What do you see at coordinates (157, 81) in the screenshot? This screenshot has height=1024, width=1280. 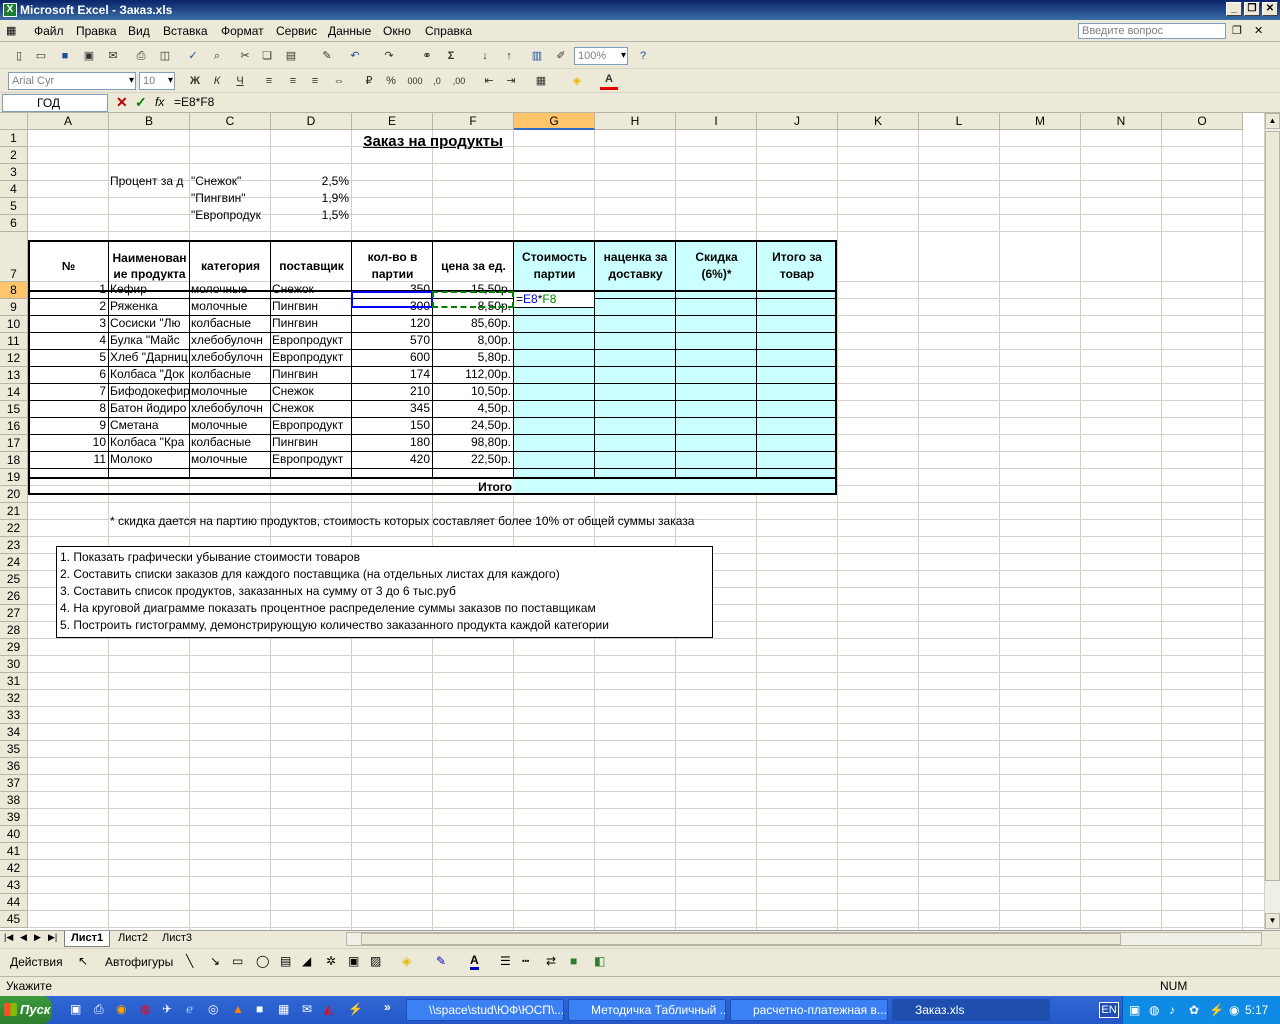 I see `font-size-select: 10` at bounding box center [157, 81].